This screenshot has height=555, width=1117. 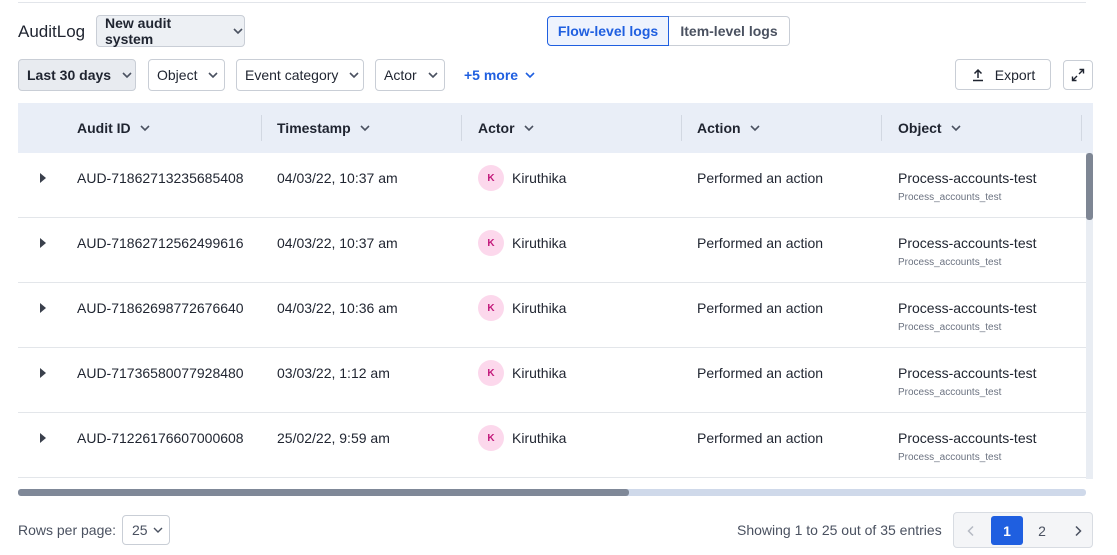 I want to click on expand-icon, so click(x=1078, y=75).